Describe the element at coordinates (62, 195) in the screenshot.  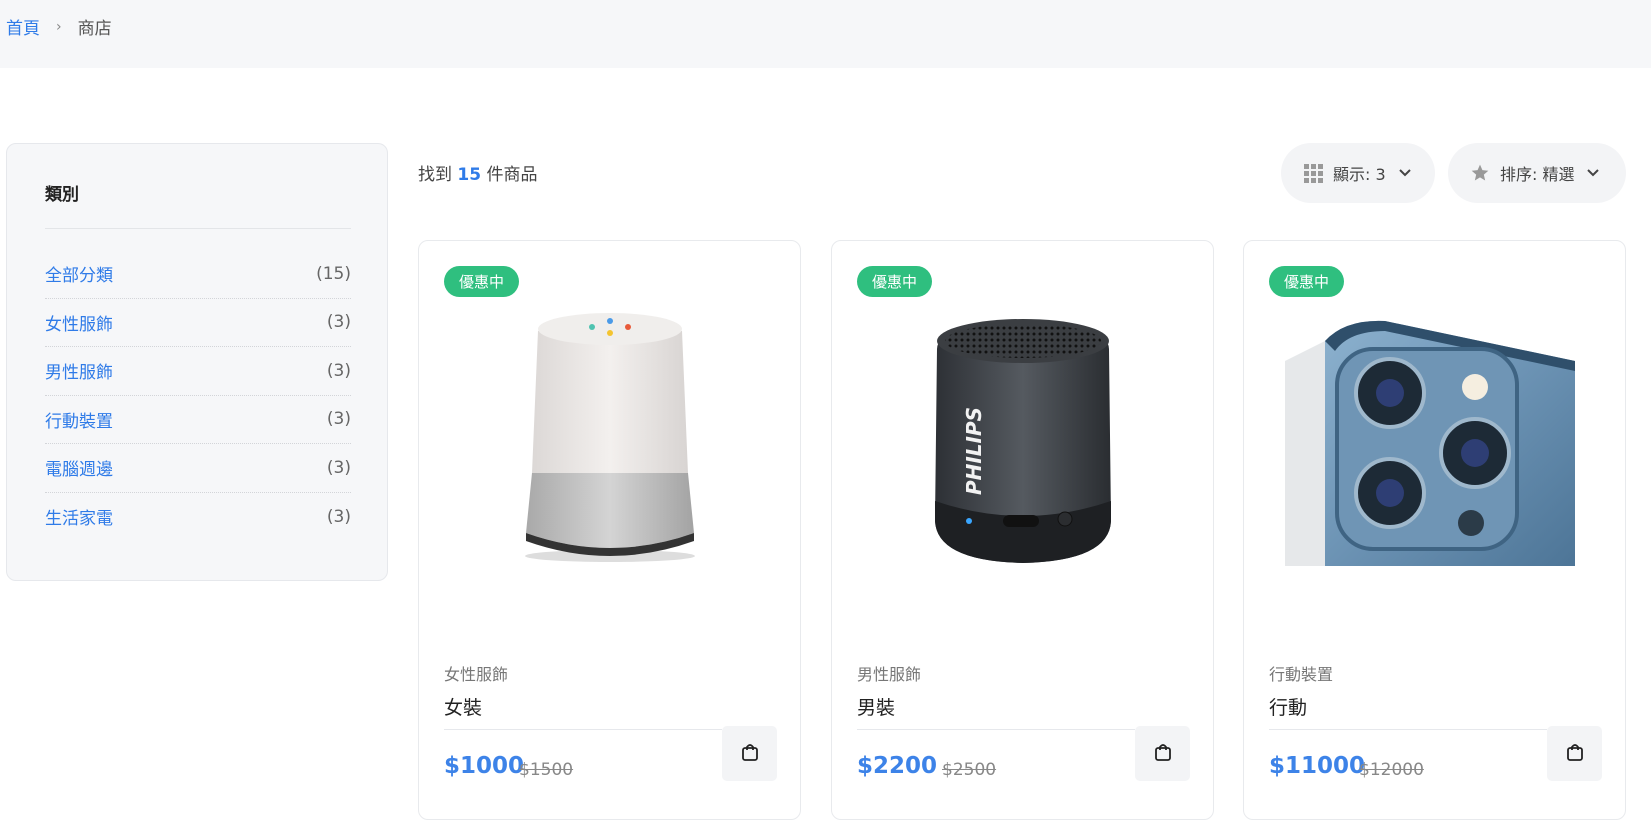
I see `sidebar-title: 類別` at that location.